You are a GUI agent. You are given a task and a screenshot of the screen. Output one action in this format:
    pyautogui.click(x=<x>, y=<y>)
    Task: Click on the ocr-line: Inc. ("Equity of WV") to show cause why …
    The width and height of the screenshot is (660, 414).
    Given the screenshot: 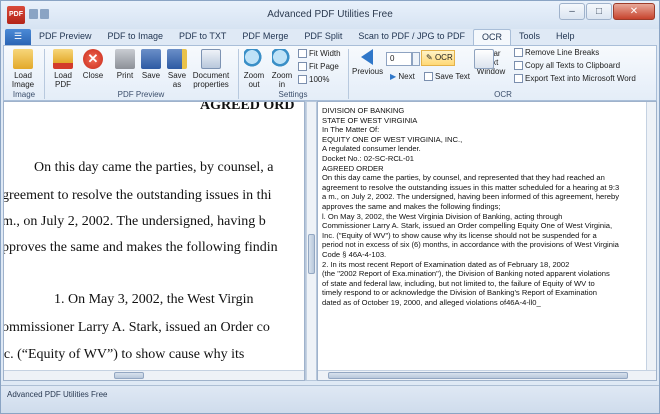 What is the action you would take?
    pyautogui.click(x=459, y=235)
    